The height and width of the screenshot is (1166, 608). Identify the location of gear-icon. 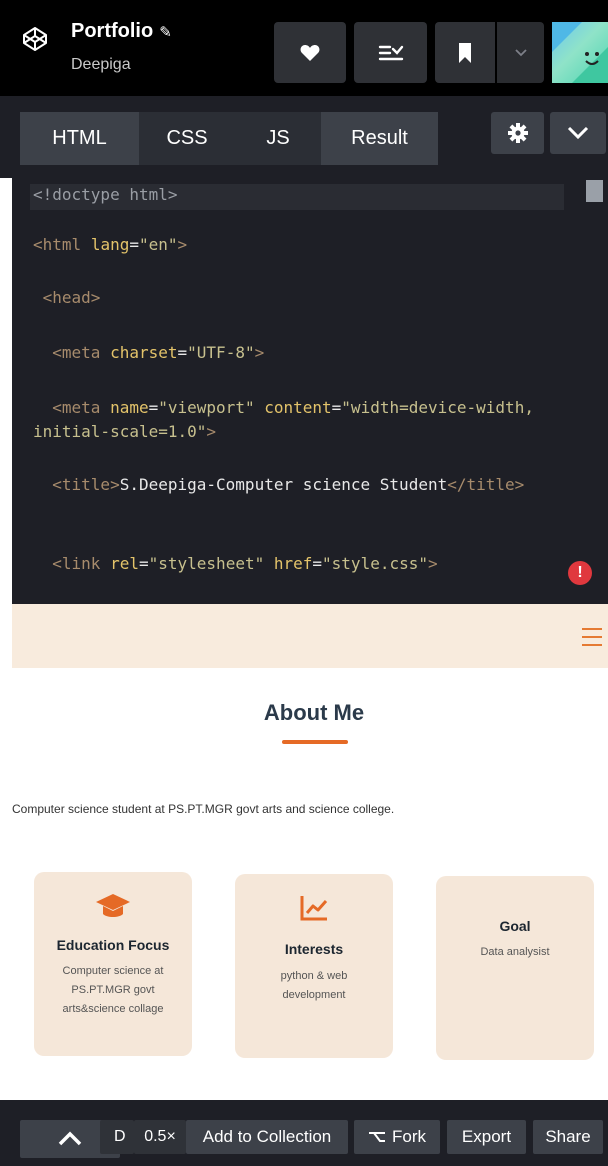
(517, 133).